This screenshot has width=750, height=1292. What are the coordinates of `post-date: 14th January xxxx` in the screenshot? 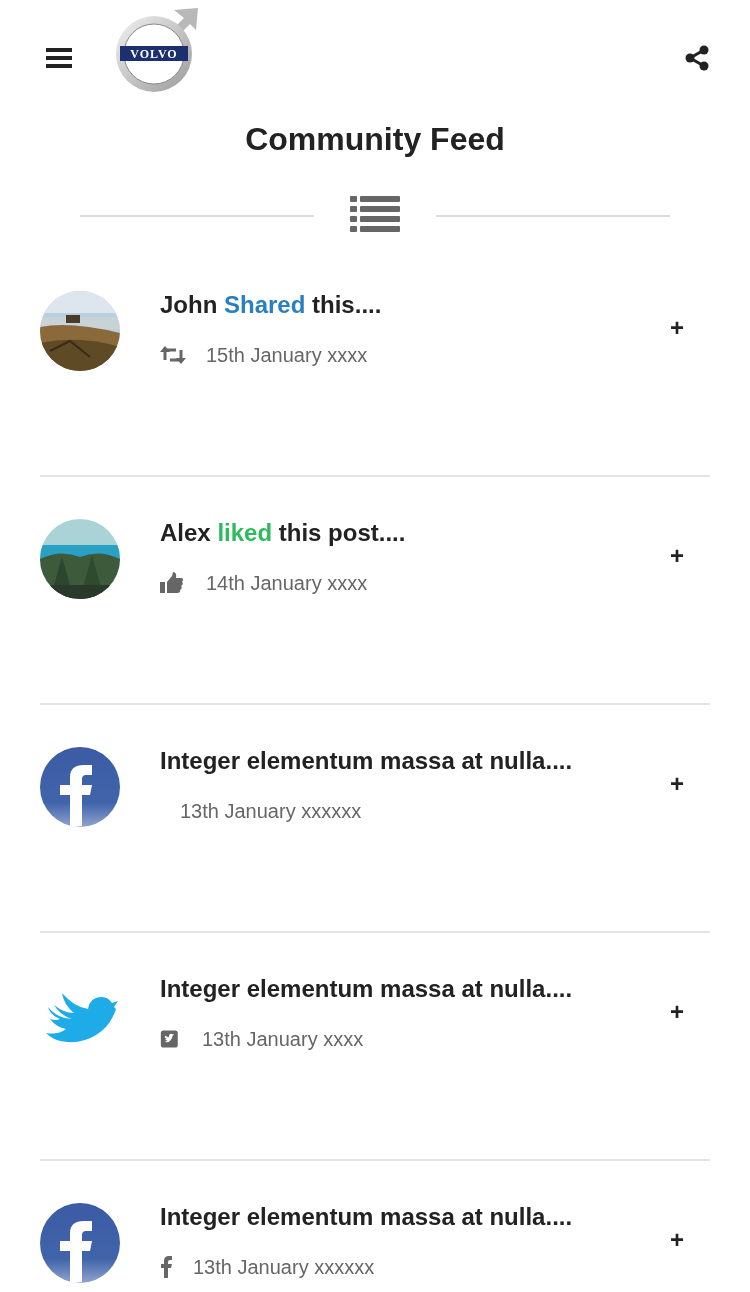 It's located at (287, 583).